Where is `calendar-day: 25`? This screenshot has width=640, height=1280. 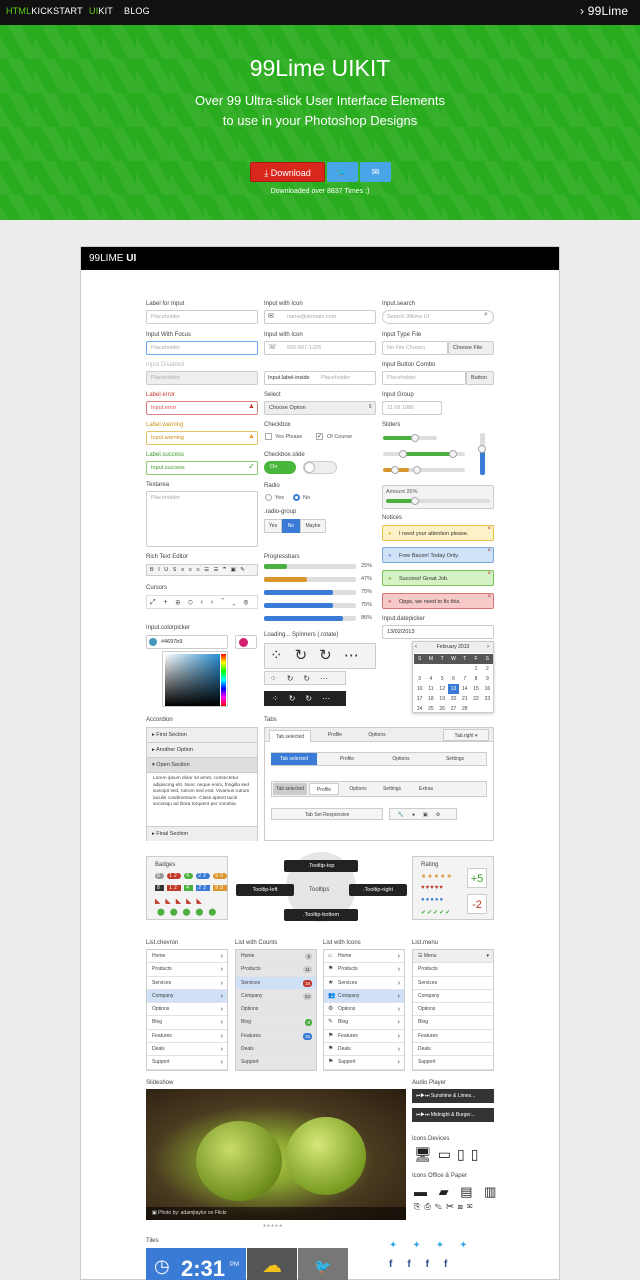
calendar-day: 25 is located at coordinates (430, 709).